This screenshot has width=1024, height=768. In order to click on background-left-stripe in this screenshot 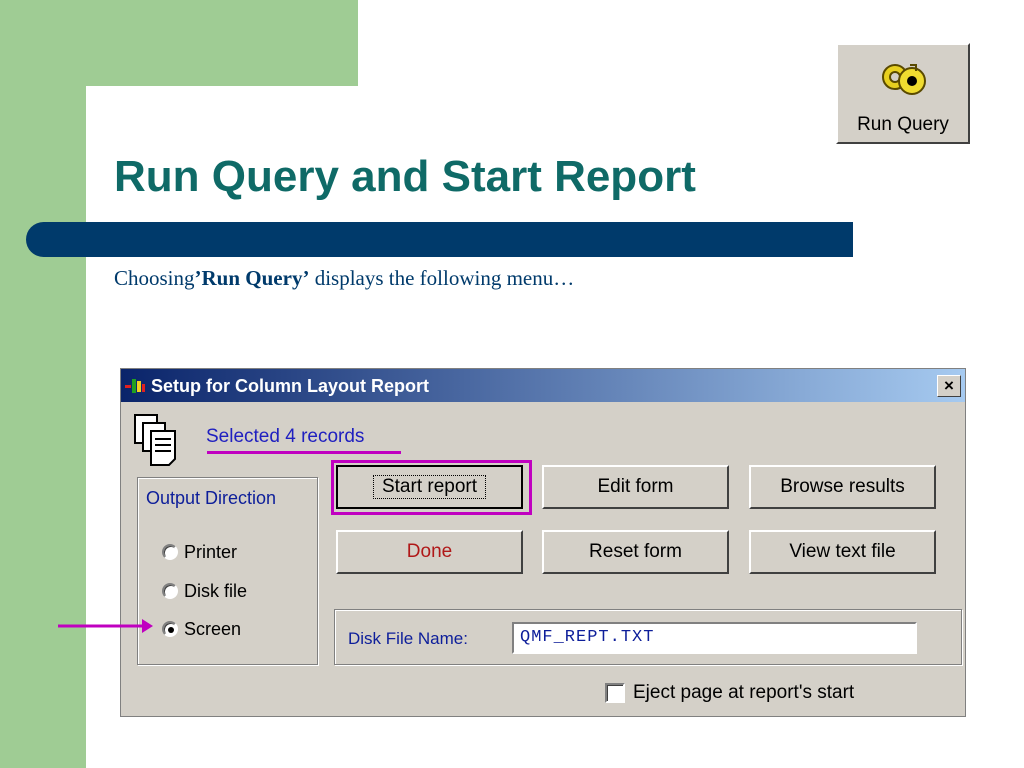, I will do `click(43, 384)`.